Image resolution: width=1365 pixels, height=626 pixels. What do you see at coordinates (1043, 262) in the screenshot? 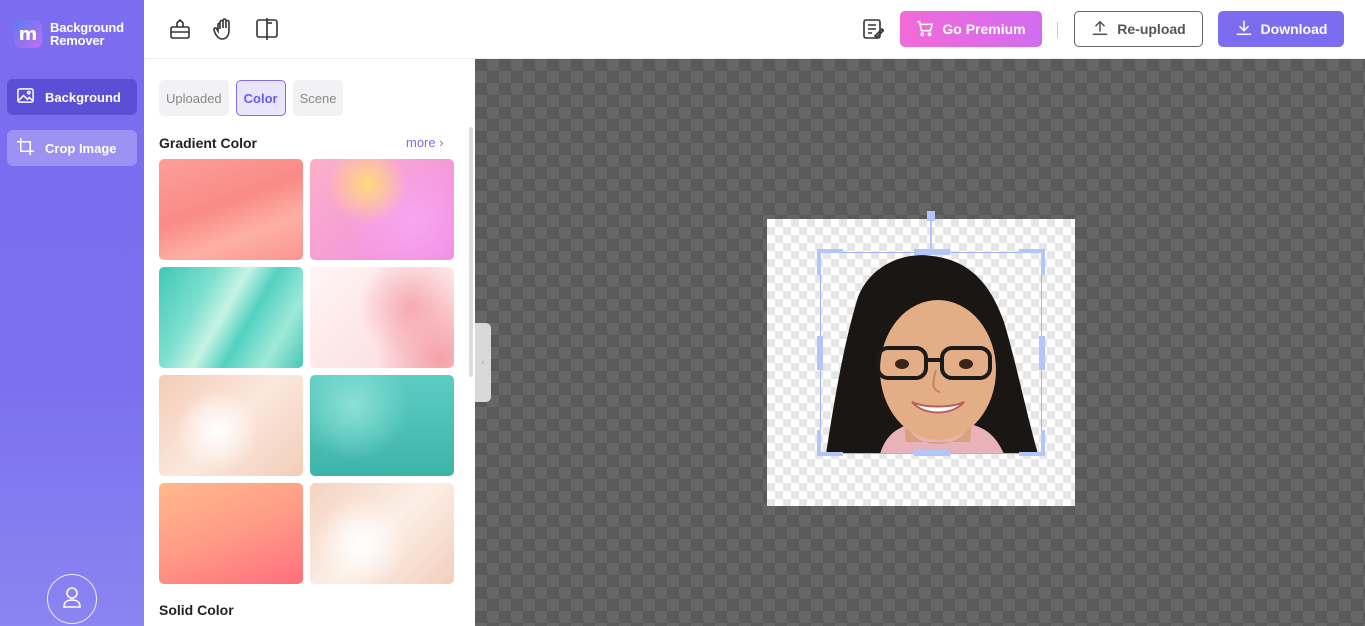
I see `crop-corner-tr-v` at bounding box center [1043, 262].